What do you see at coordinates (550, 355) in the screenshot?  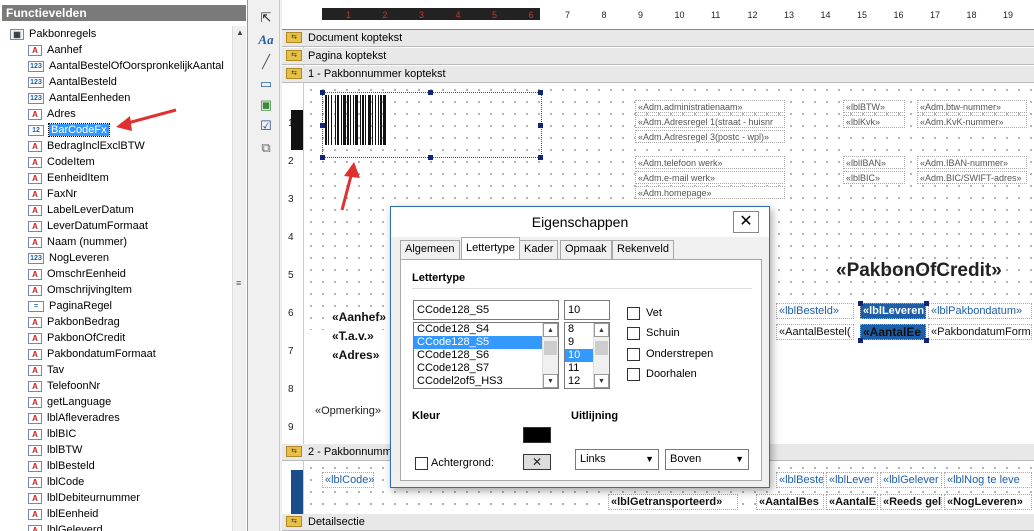 I see `font-list-scrollbar: ▲ ▼` at bounding box center [550, 355].